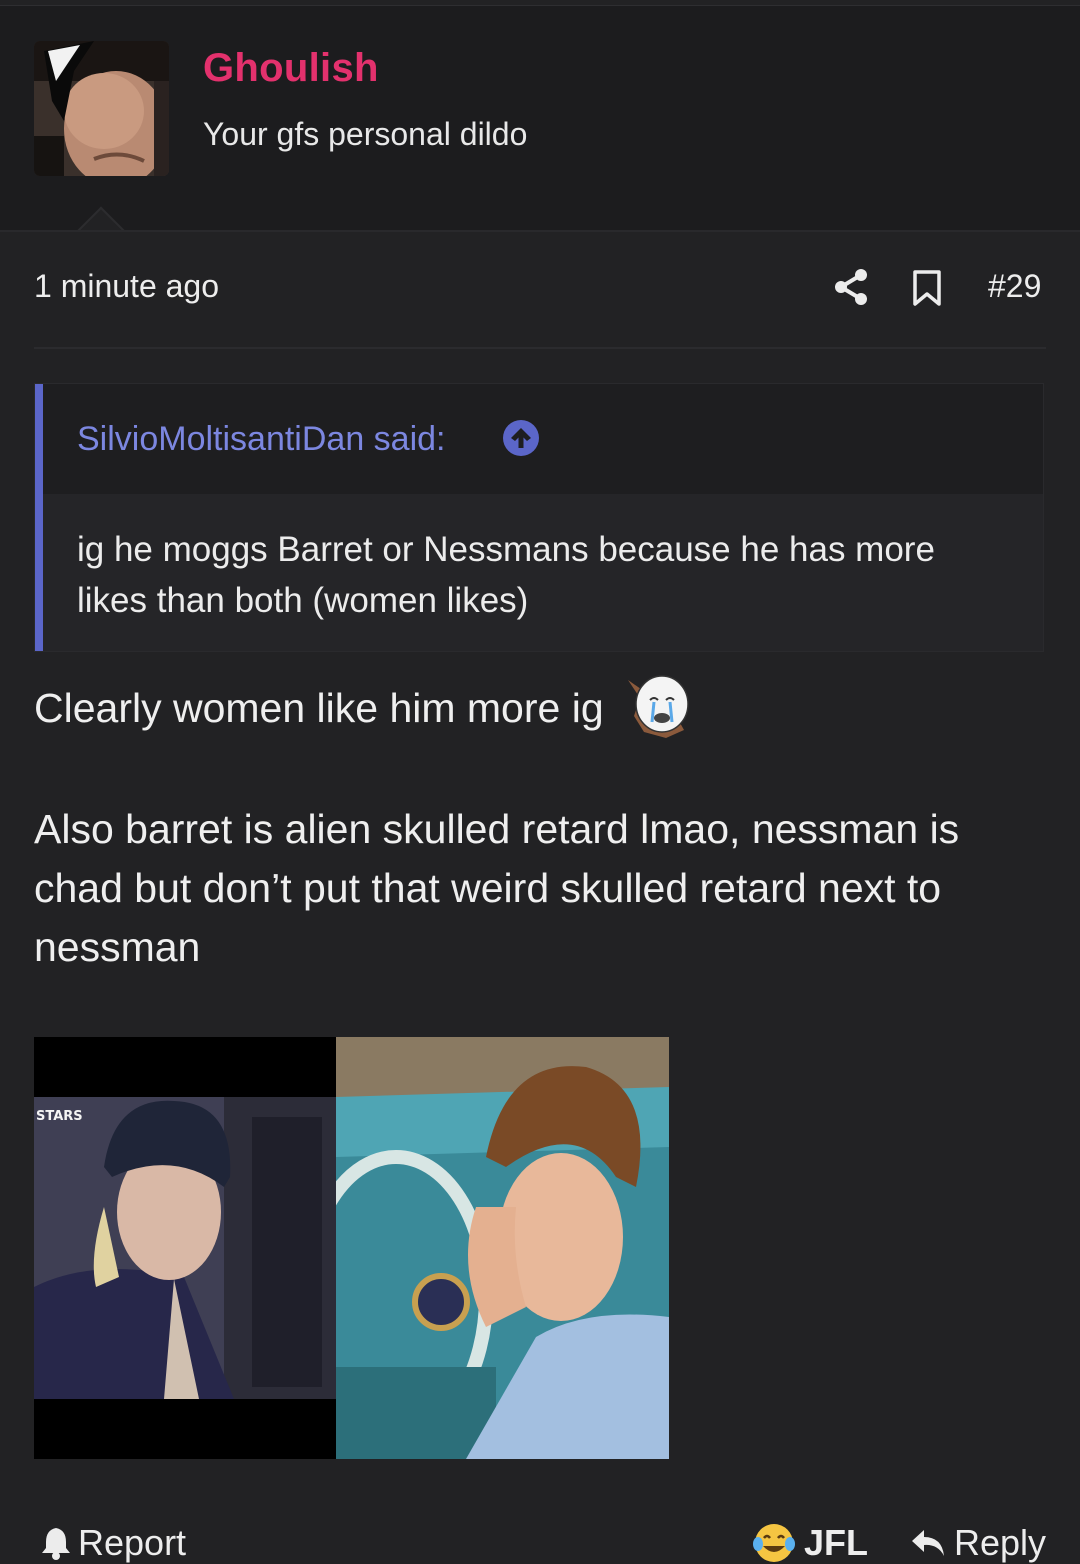 The width and height of the screenshot is (1080, 1564). I want to click on reaction-label: JFL, so click(836, 1542).